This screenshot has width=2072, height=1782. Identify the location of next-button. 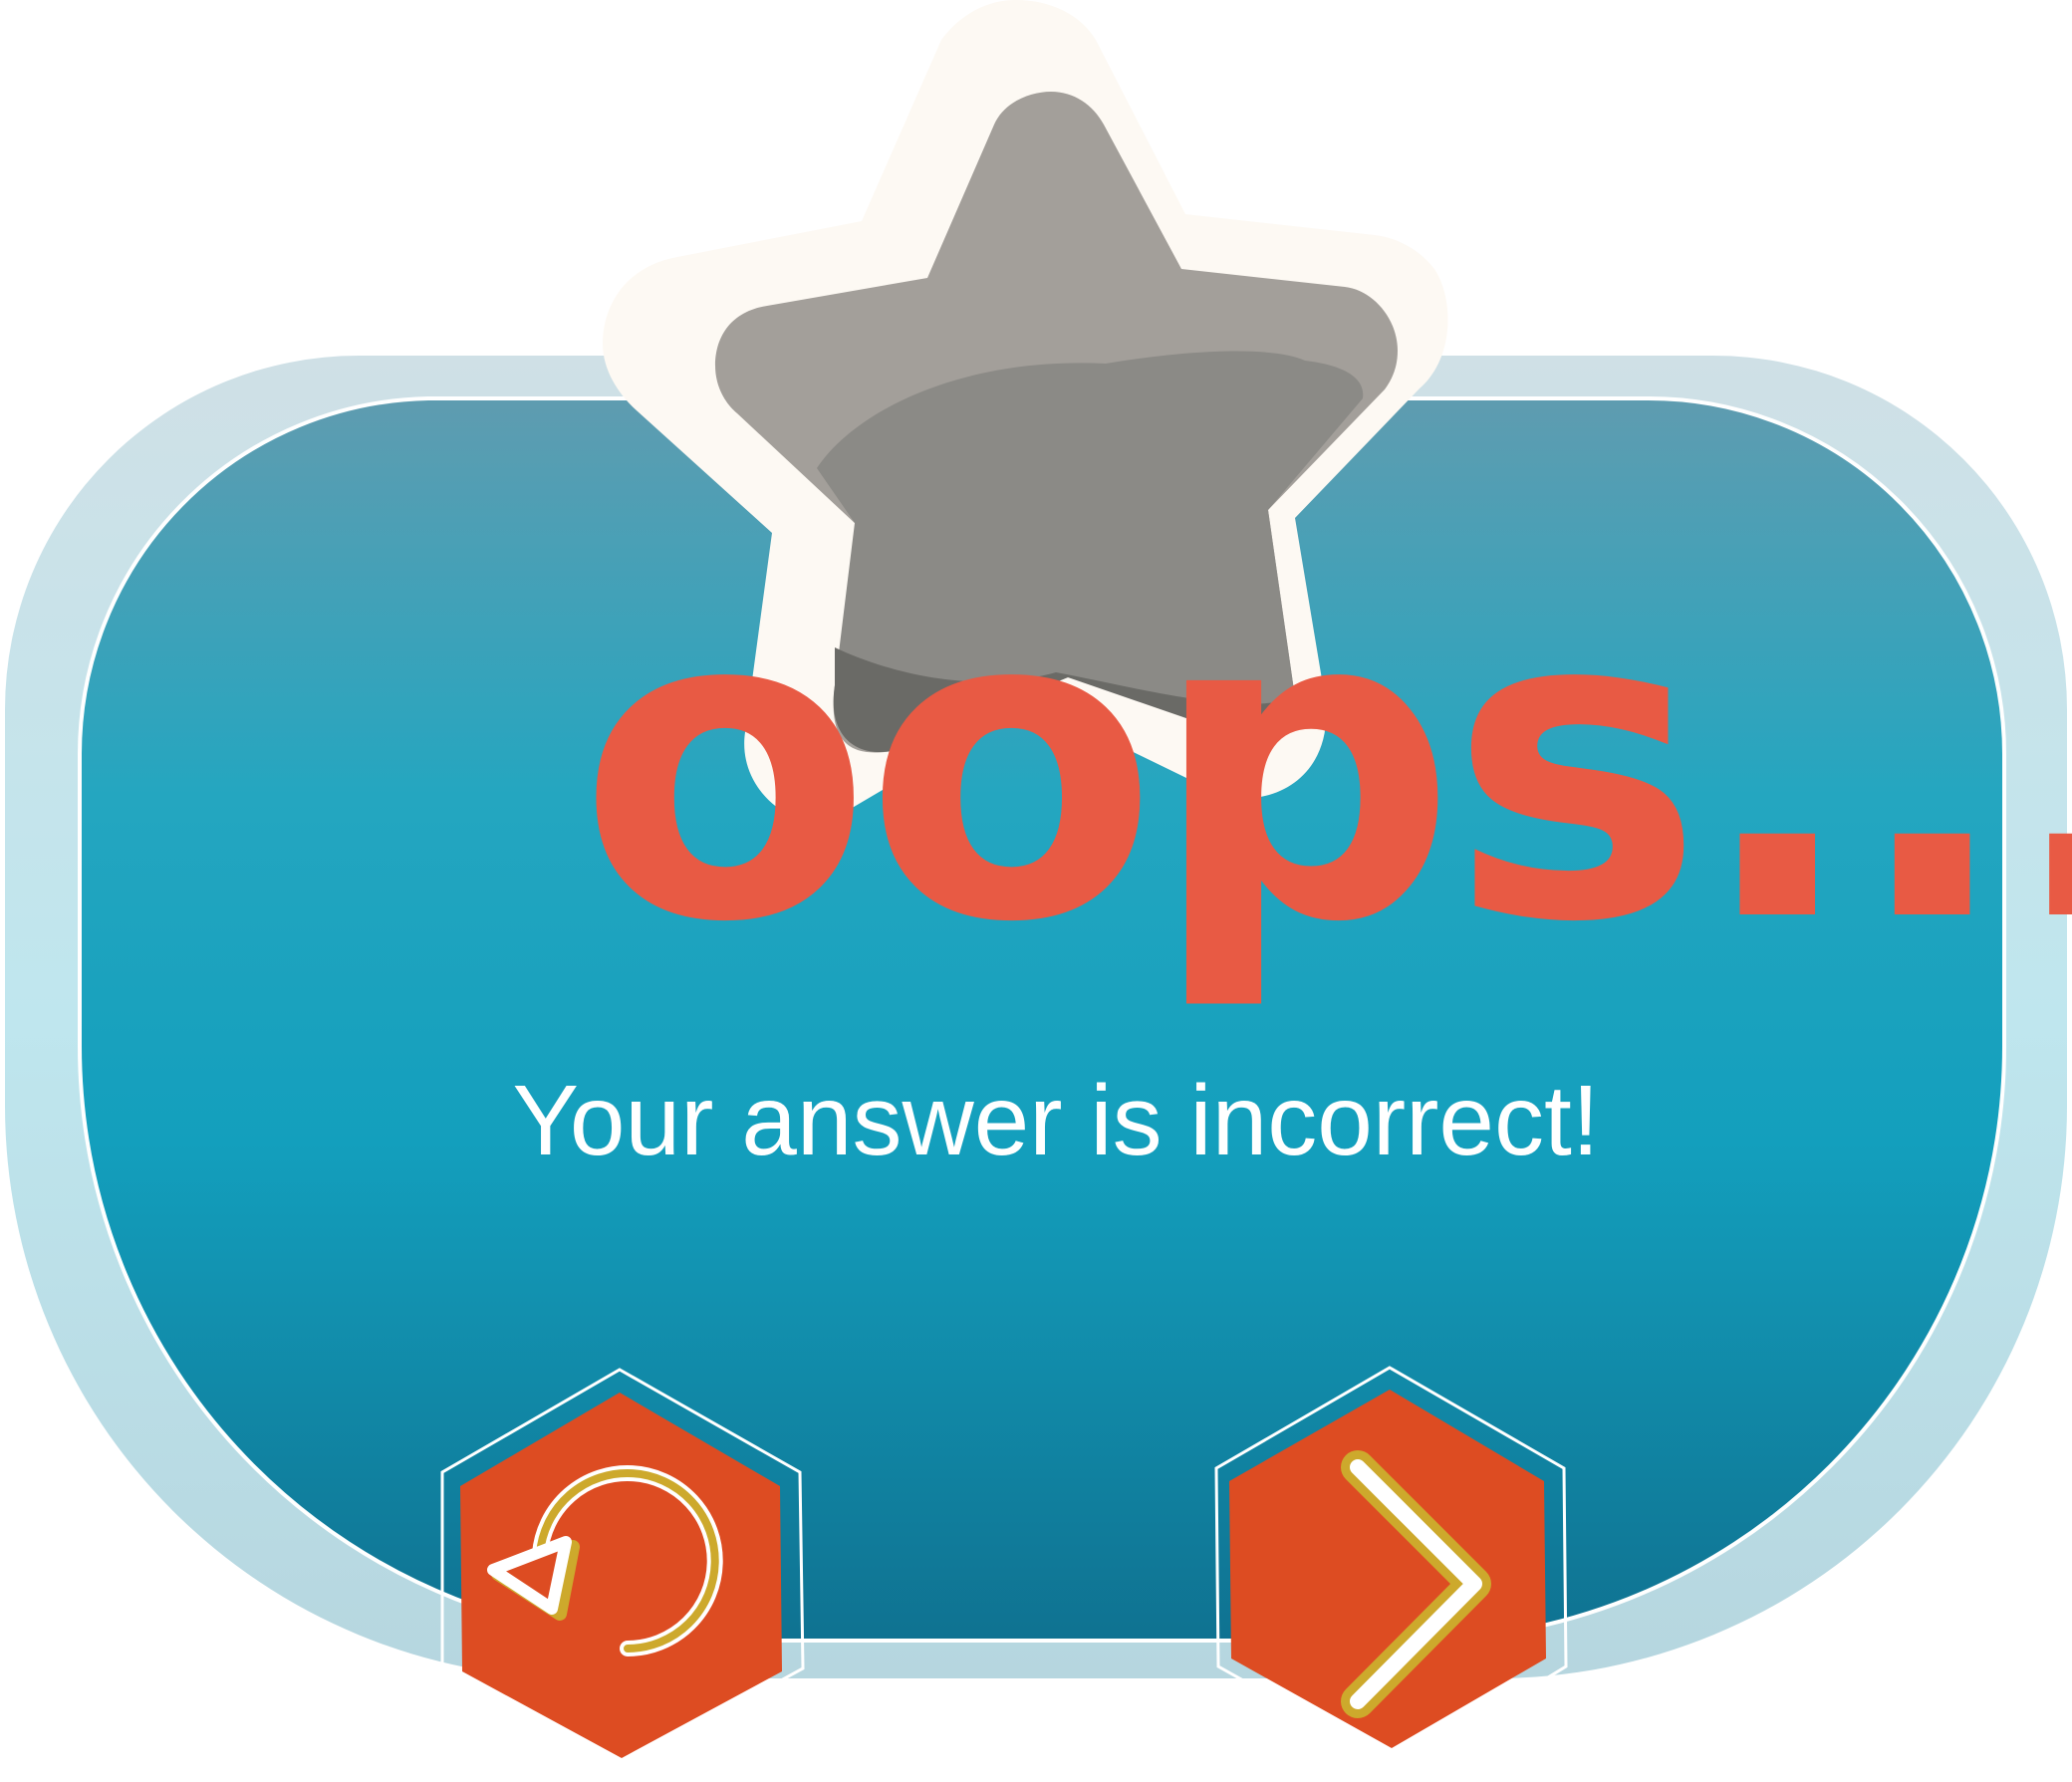
(1394, 1564).